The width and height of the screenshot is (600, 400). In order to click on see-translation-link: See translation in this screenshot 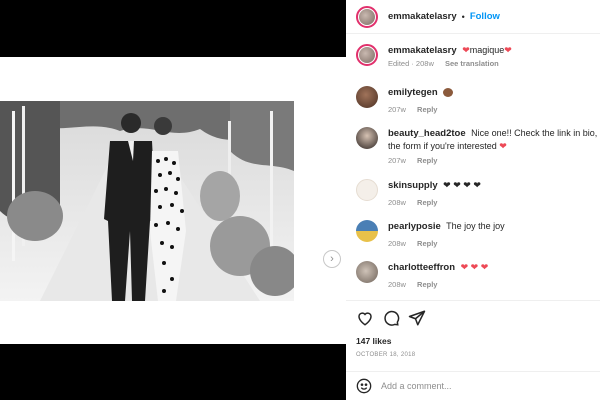, I will do `click(472, 63)`.